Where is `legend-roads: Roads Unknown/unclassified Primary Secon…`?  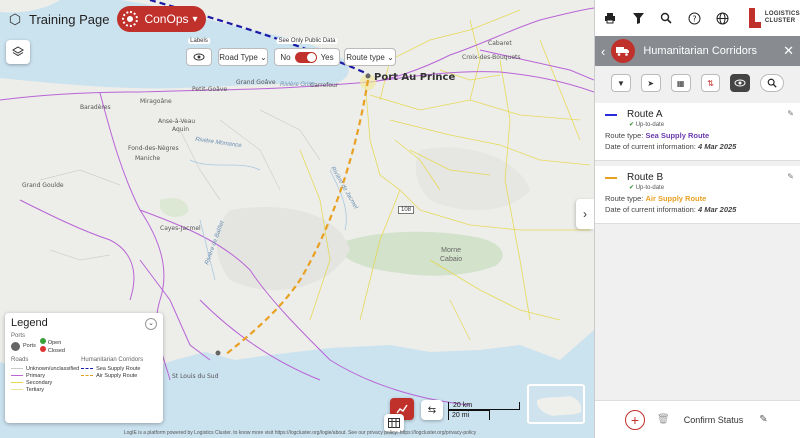
legend-roads: Roads Unknown/unclassified Primary Secon… is located at coordinates (46, 375).